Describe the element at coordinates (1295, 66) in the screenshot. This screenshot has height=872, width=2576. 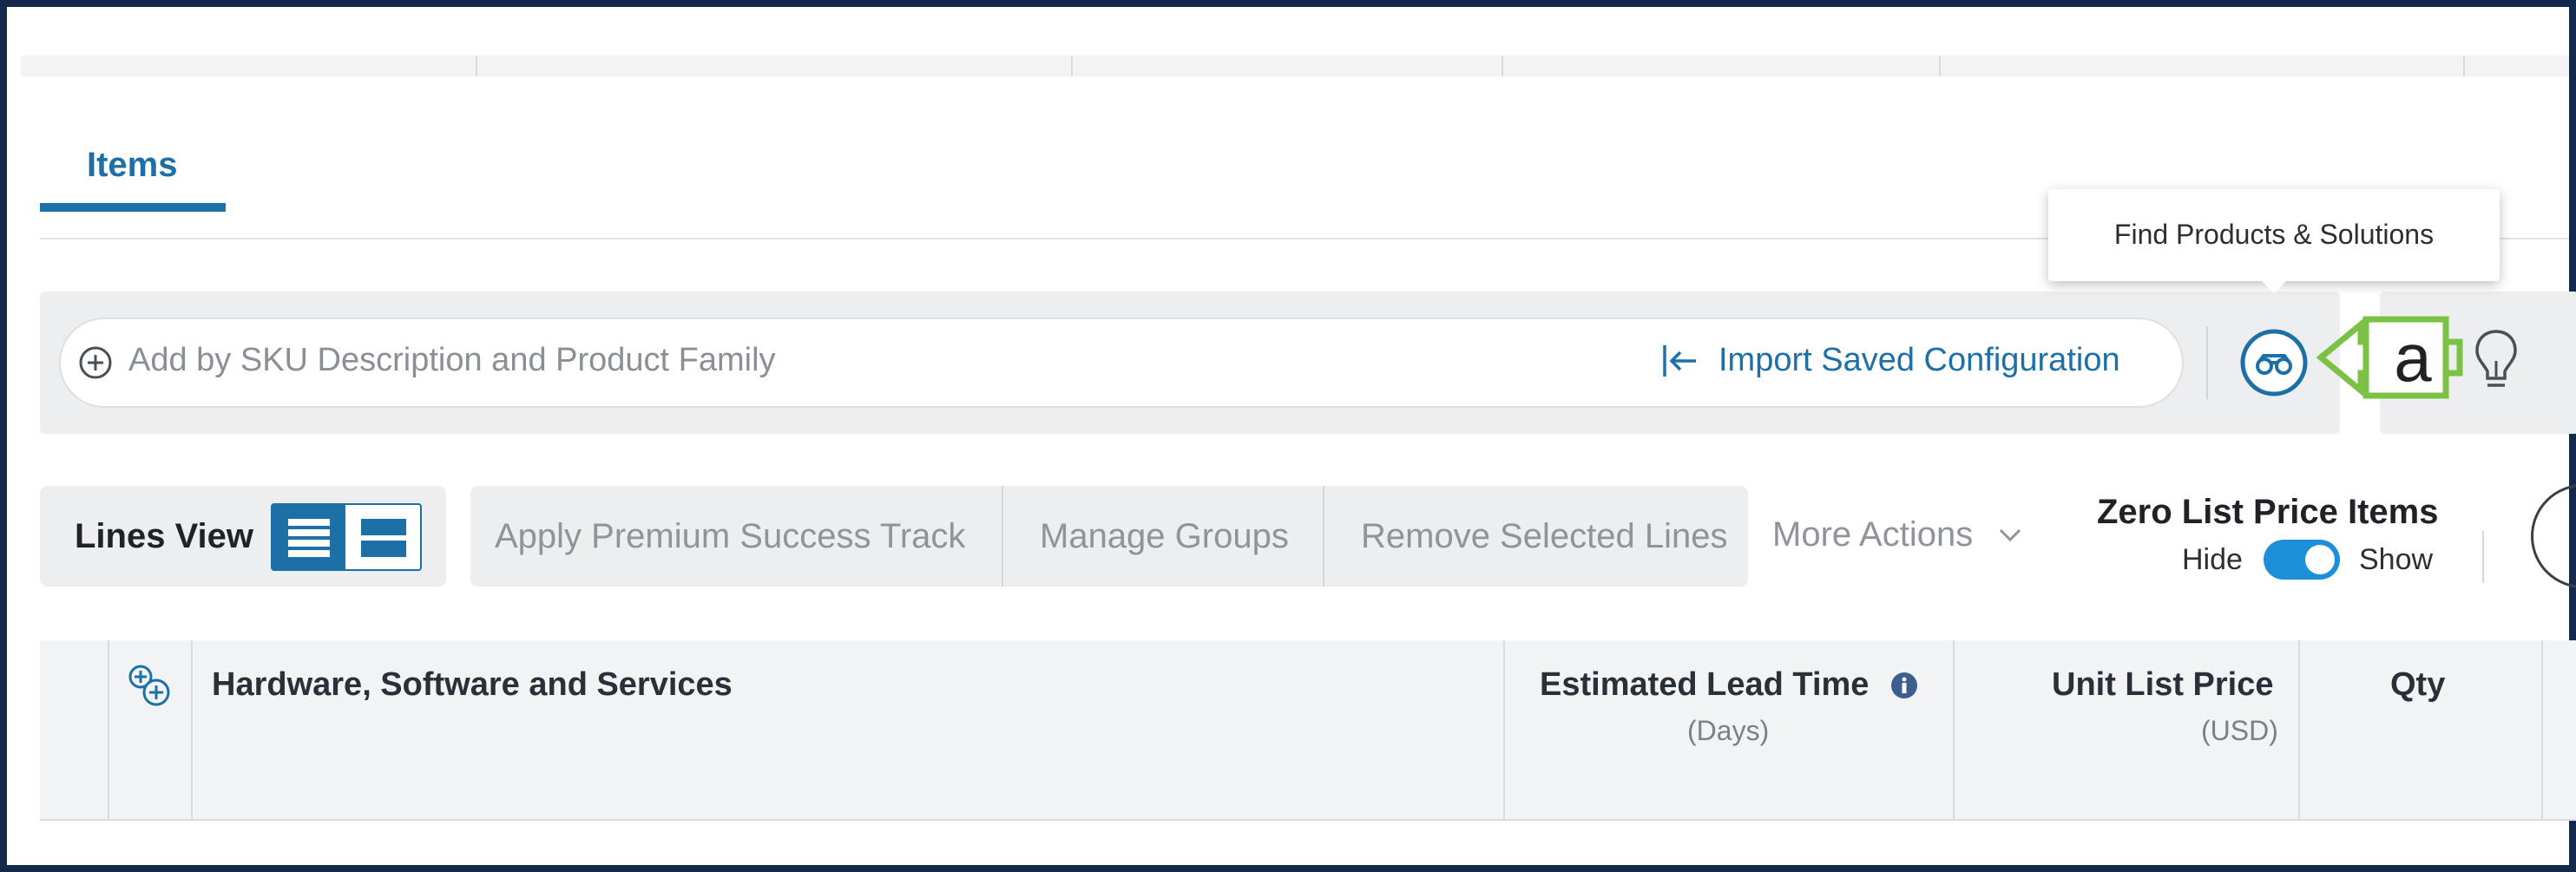
I see `top-strip` at that location.